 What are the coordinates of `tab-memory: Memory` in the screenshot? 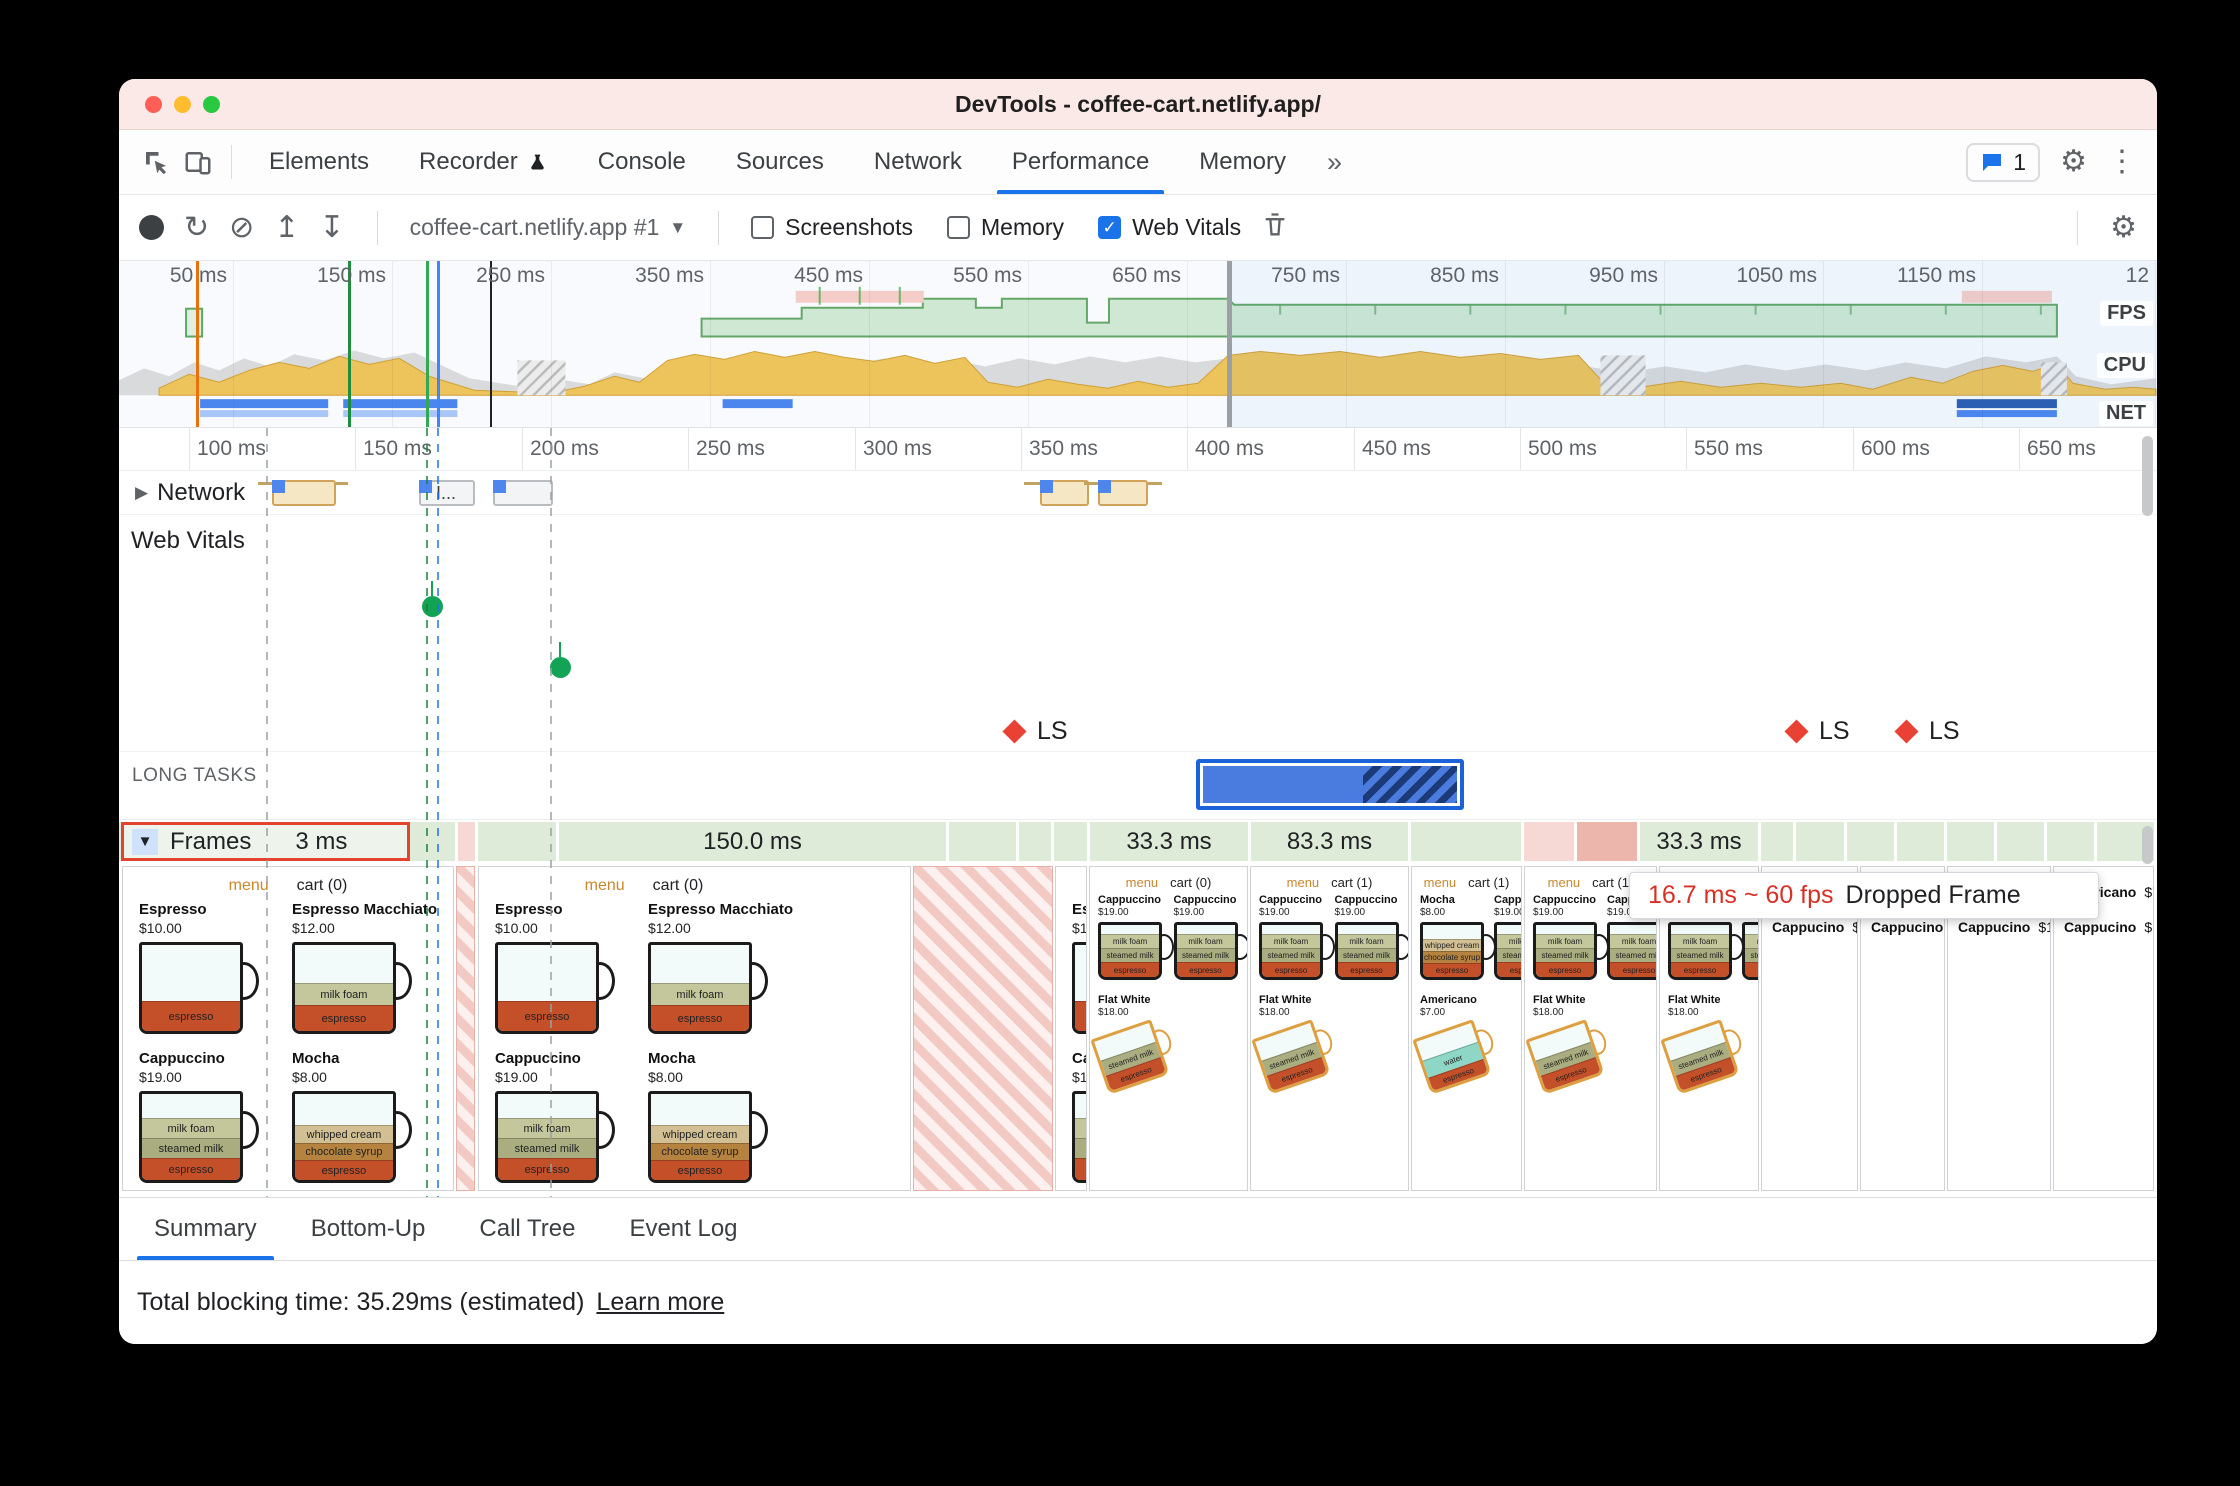 It's located at (1242, 162).